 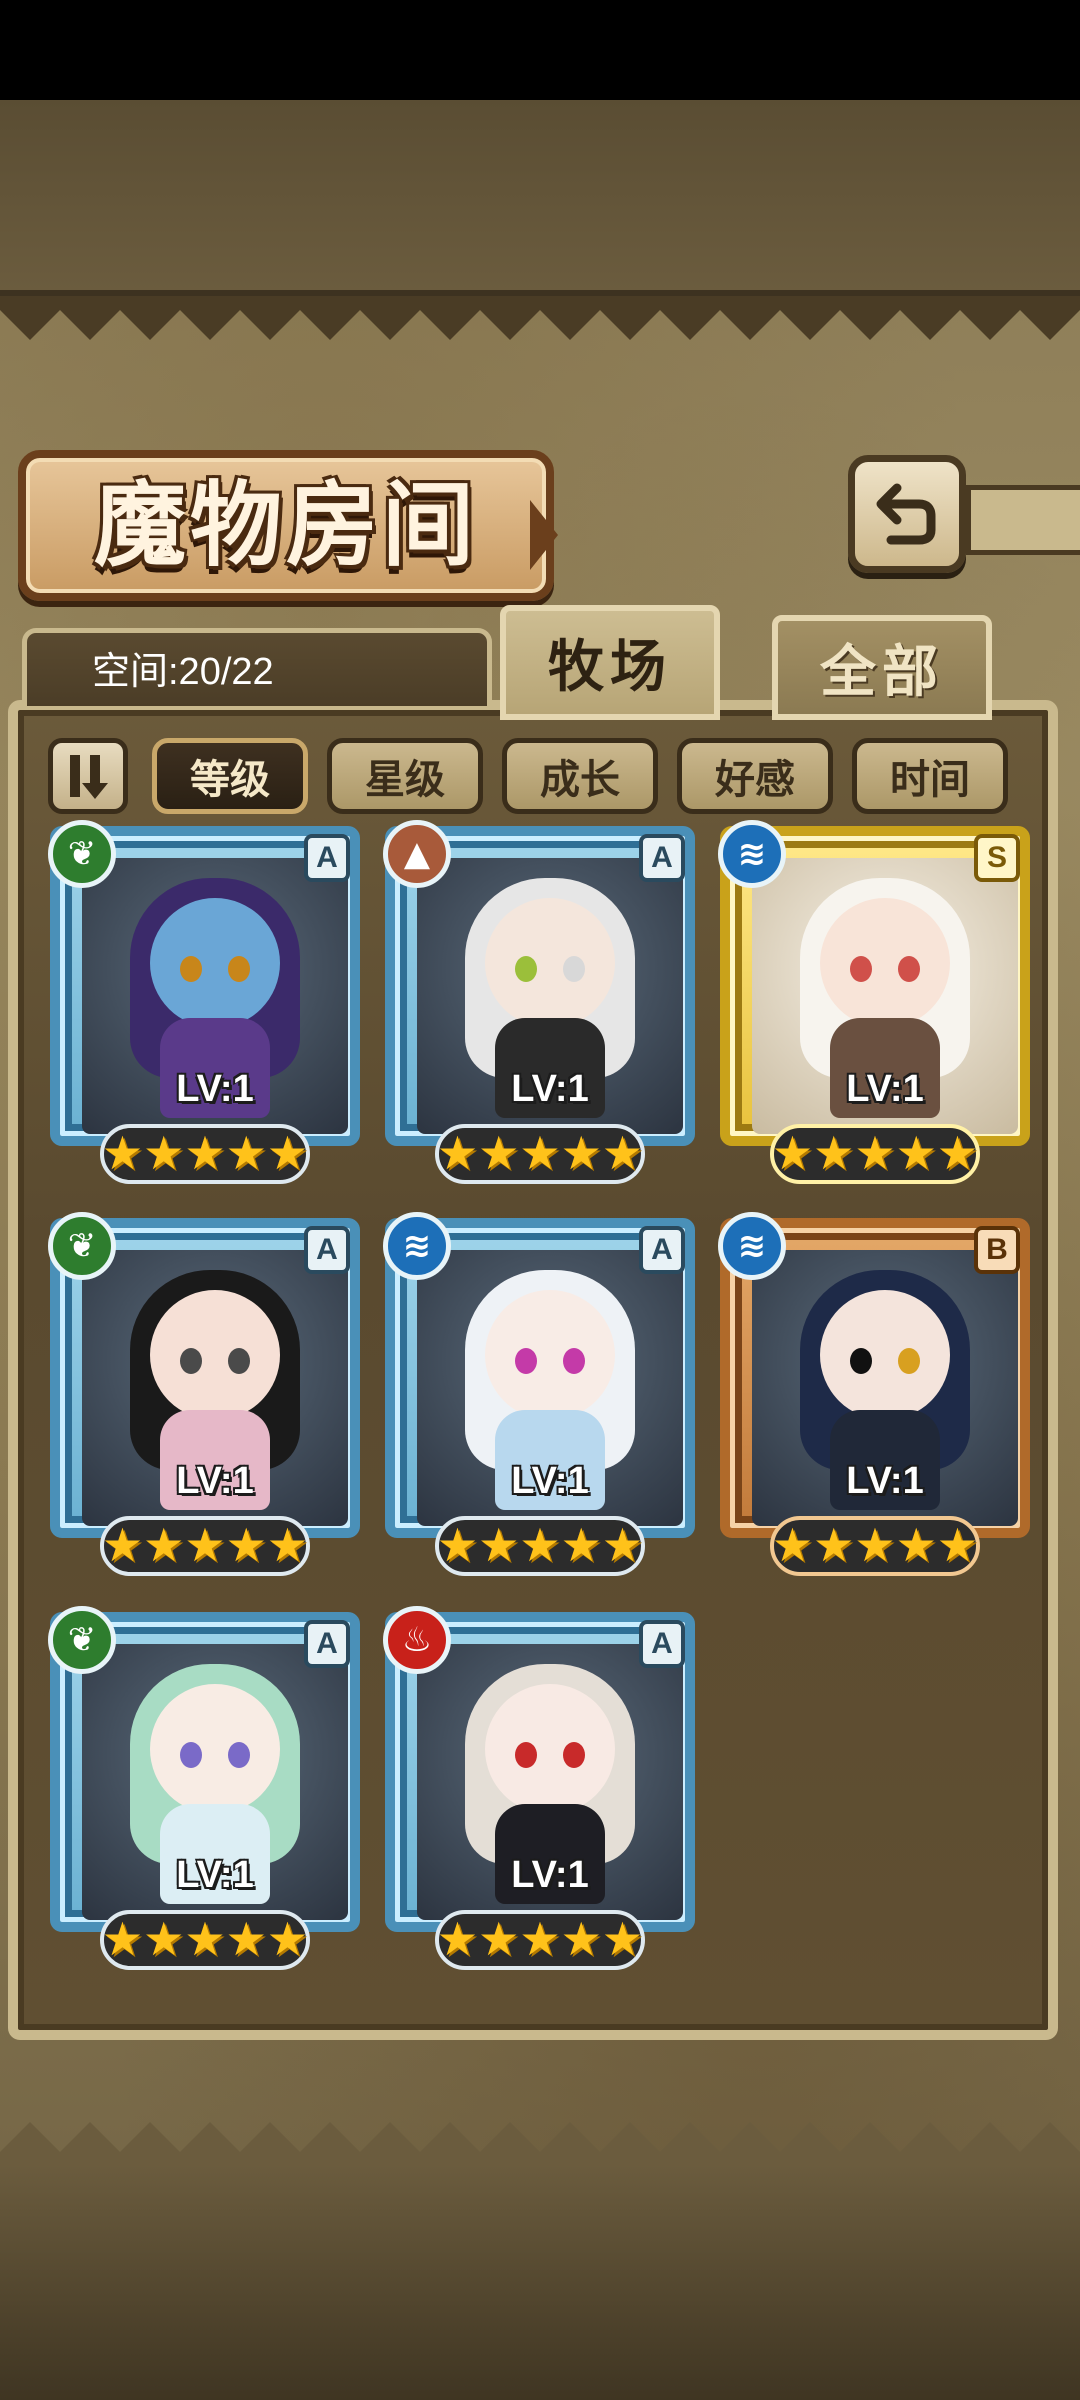 What do you see at coordinates (539, 1394) in the screenshot?
I see `monster-card: LV:1 ≋ A ★ ★ ★ ★ ★` at bounding box center [539, 1394].